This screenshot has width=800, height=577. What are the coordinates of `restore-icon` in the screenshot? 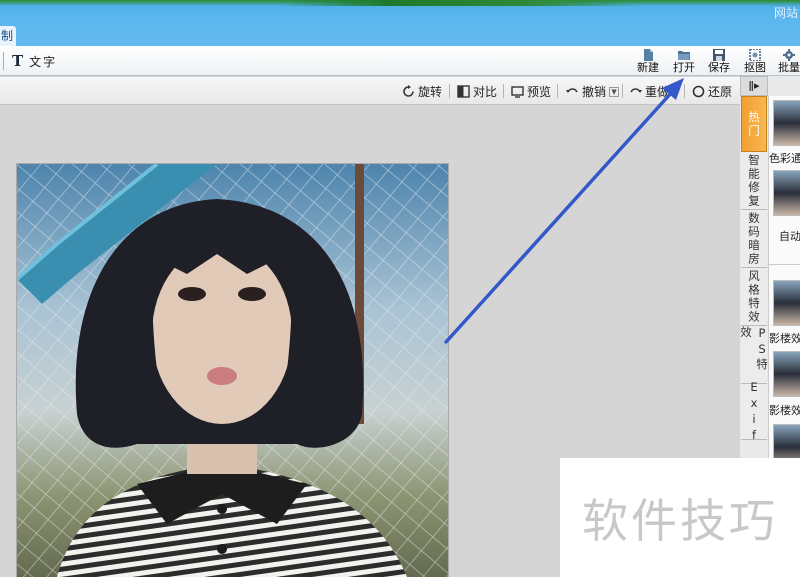 It's located at (698, 91).